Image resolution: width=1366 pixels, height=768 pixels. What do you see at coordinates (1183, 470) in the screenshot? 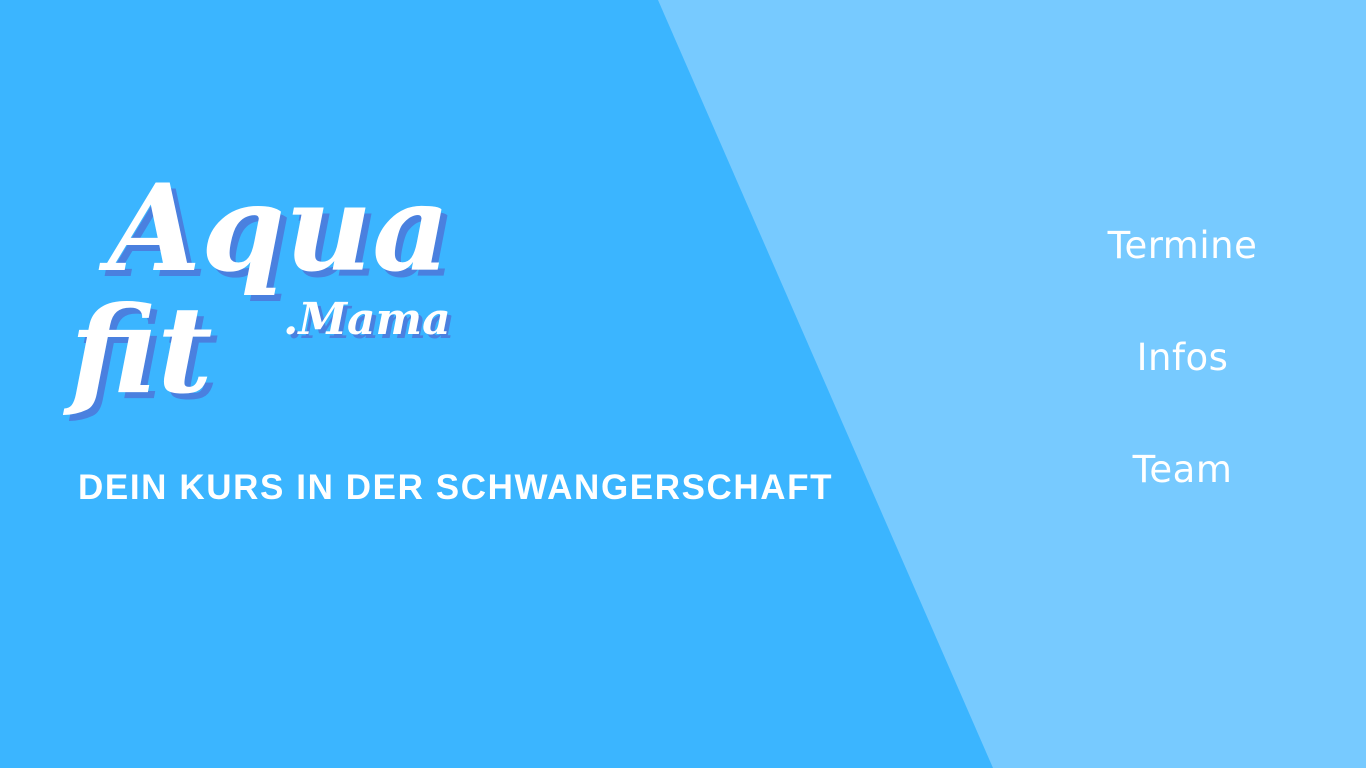
I see `nav-link-team: Team` at bounding box center [1183, 470].